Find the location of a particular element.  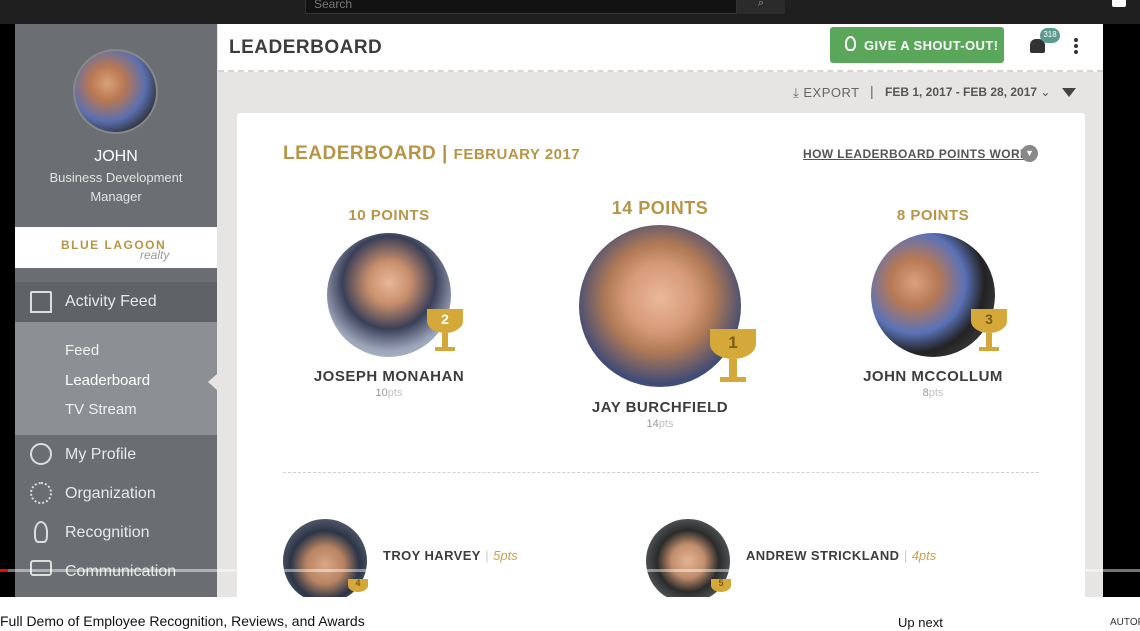

chevron-down-icon: ▼ is located at coordinates (1029, 153).